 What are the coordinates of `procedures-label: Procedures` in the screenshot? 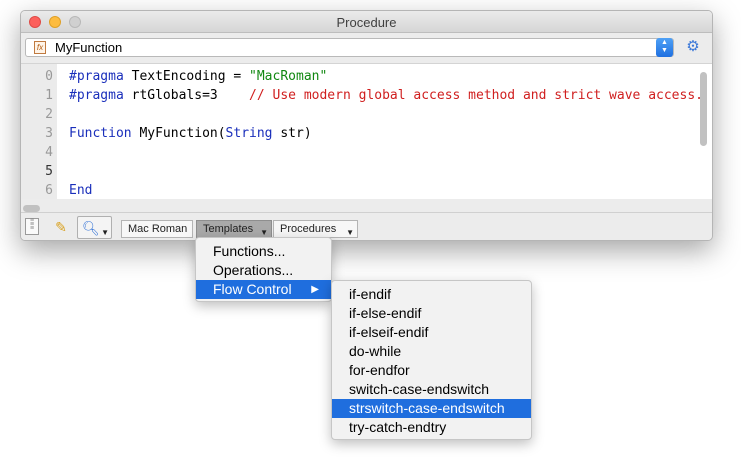 It's located at (308, 229).